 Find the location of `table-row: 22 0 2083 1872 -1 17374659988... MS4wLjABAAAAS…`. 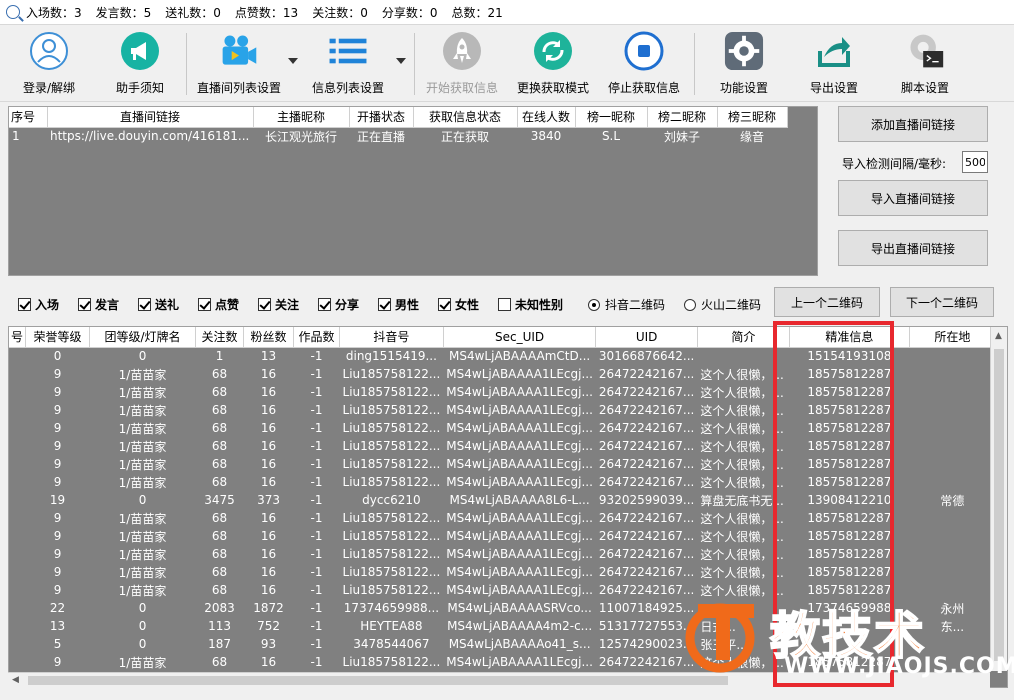

table-row: 22 0 2083 1872 -1 17374659988... MS4wLjABAAAAS… is located at coordinates (502, 608).